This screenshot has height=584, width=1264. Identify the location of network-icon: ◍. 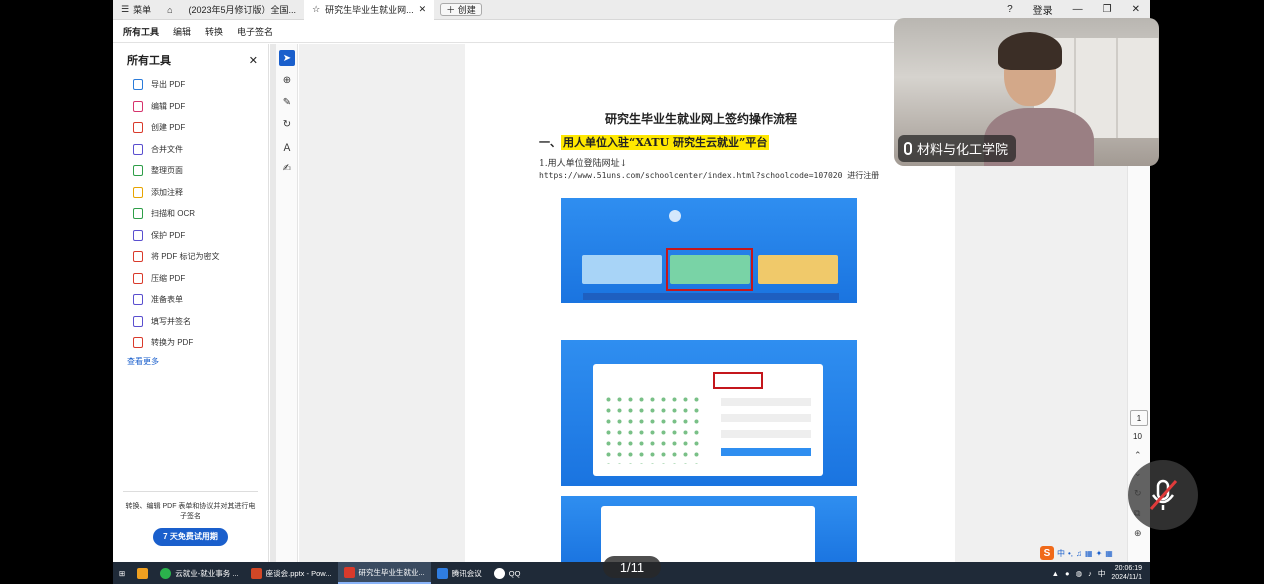
(1079, 573).